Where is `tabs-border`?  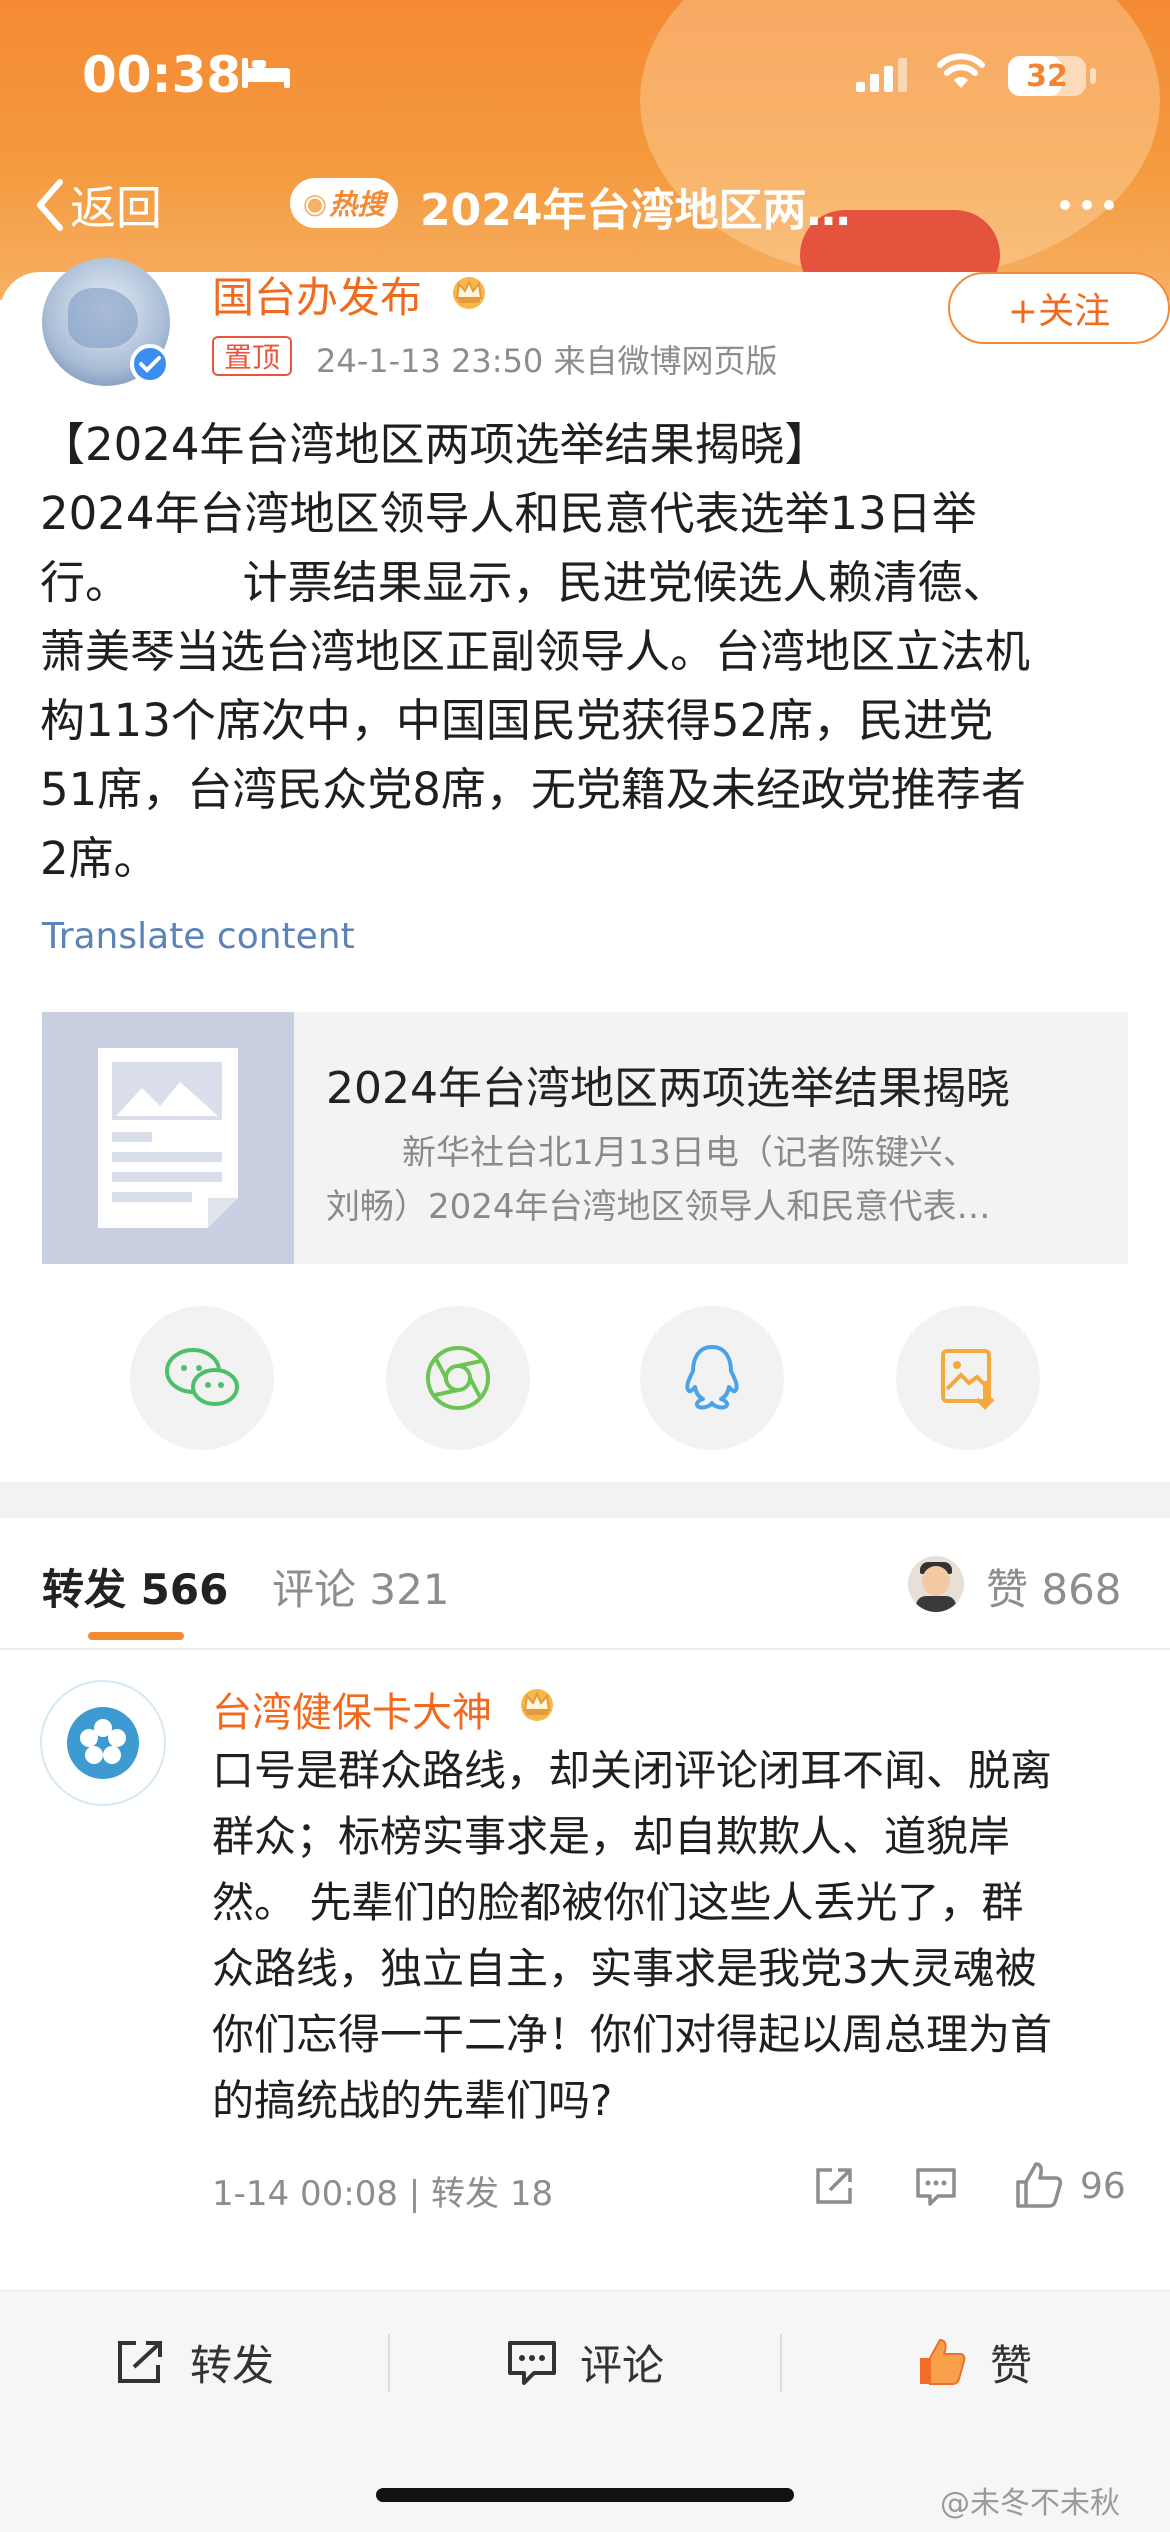
tabs-border is located at coordinates (585, 1649).